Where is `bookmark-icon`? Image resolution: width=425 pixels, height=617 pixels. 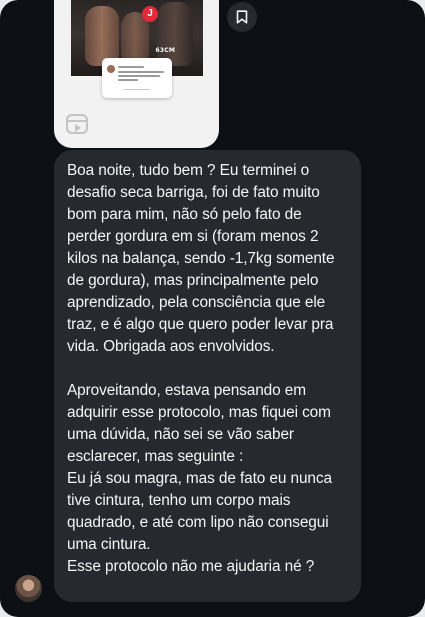 bookmark-icon is located at coordinates (242, 17).